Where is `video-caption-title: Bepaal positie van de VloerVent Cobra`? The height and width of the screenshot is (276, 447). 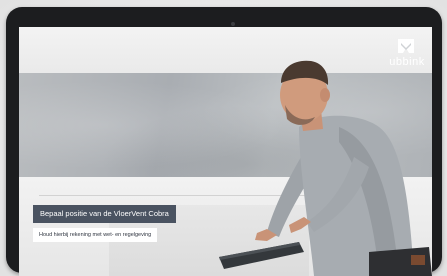 video-caption-title: Bepaal positie van de VloerVent Cobra is located at coordinates (104, 214).